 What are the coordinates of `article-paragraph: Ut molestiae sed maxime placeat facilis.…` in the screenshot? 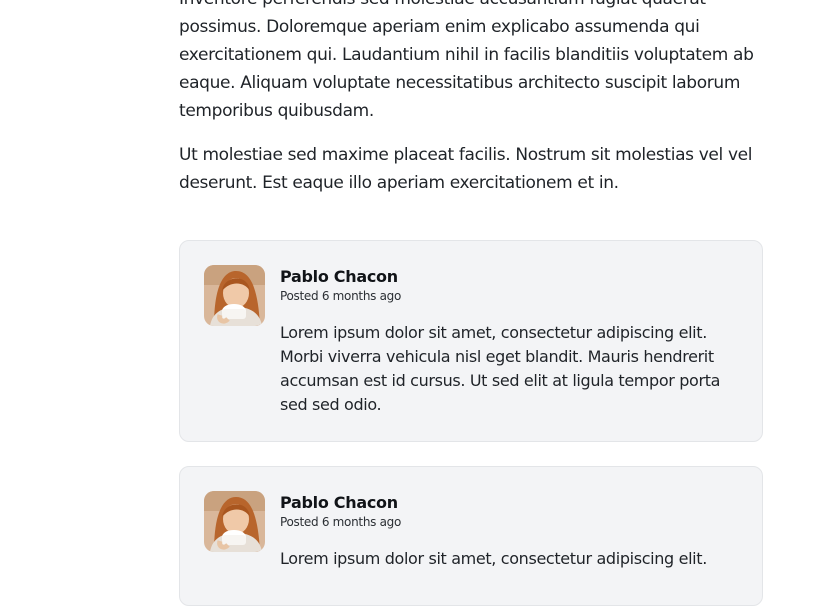 It's located at (466, 169).